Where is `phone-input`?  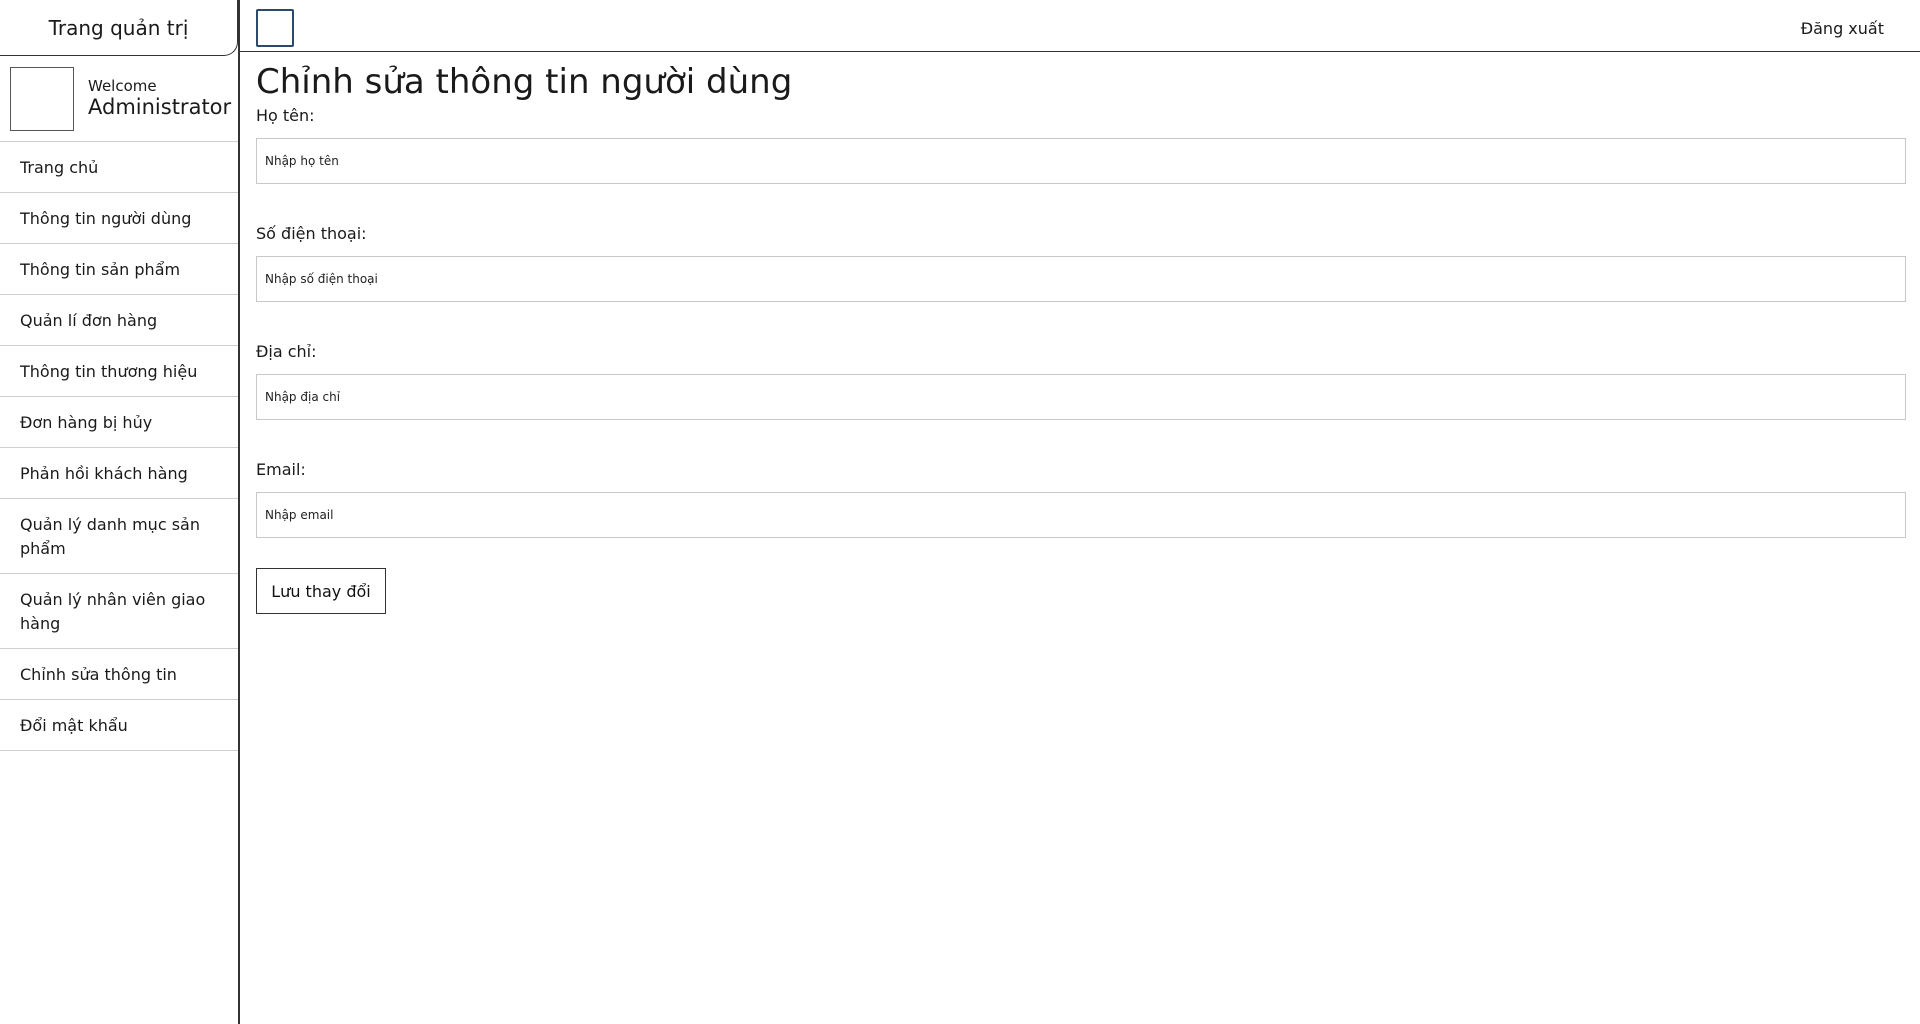 phone-input is located at coordinates (1081, 279).